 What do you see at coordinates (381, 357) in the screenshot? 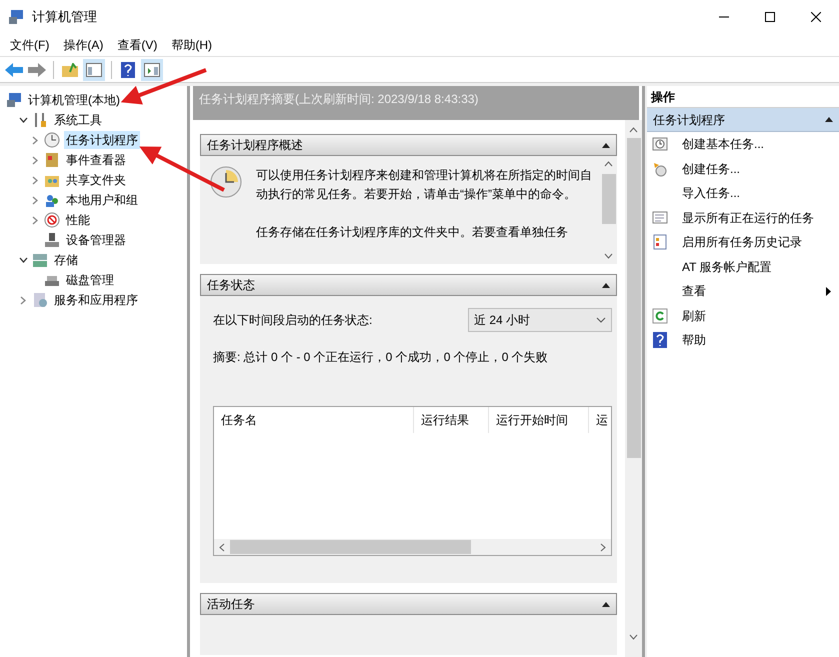
I see `status-summary: 摘要: 总计 0 个 - 0 个正在运行，0 个成功，0 个停止，0 个失败` at bounding box center [381, 357].